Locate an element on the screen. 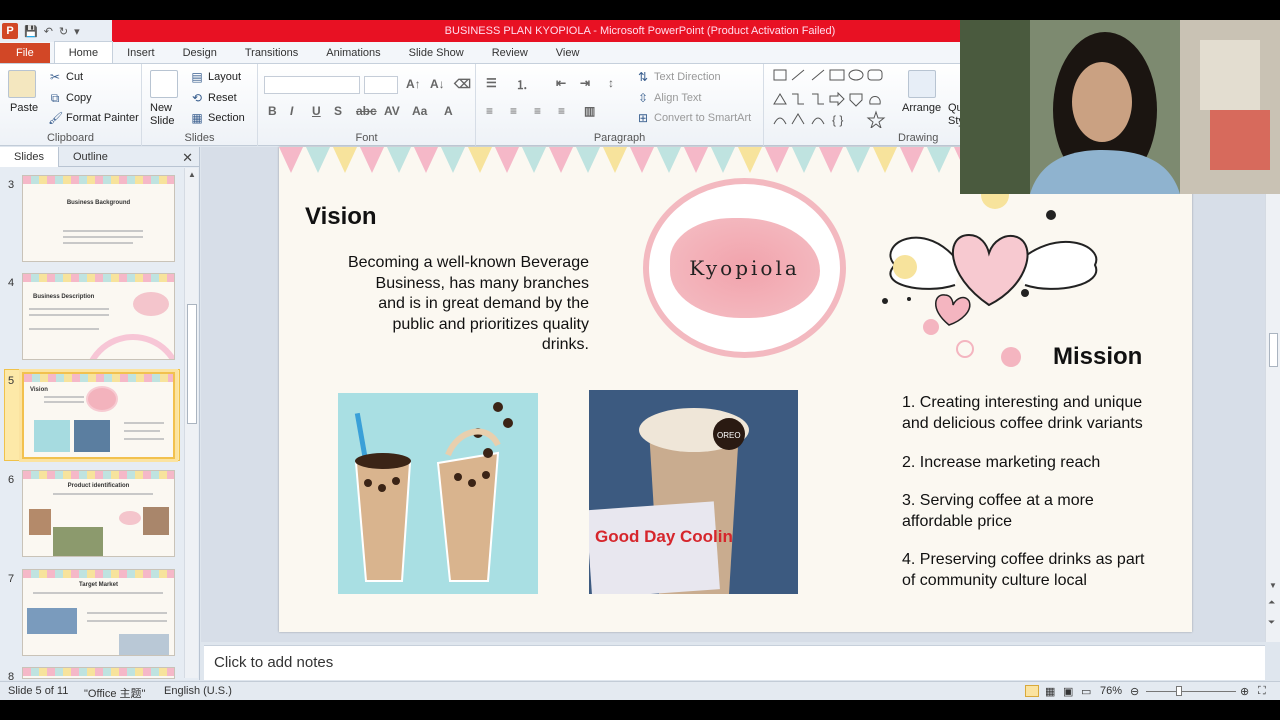 The width and height of the screenshot is (1280, 720). paste-button: Paste is located at coordinates (24, 108).